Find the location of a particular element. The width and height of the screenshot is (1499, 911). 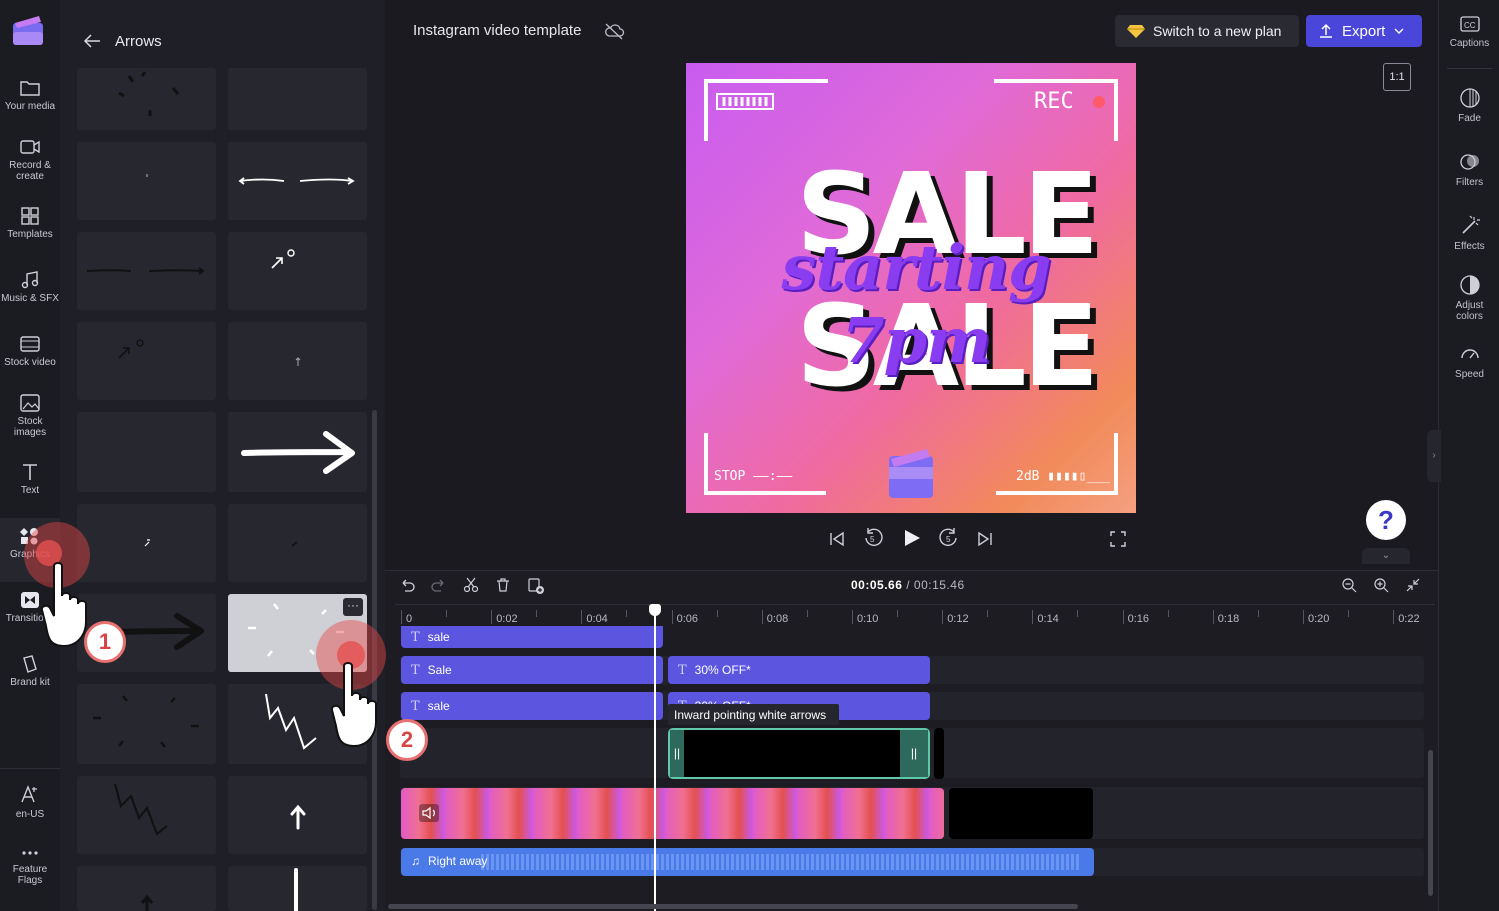

arrow-left-icon is located at coordinates (91, 41).